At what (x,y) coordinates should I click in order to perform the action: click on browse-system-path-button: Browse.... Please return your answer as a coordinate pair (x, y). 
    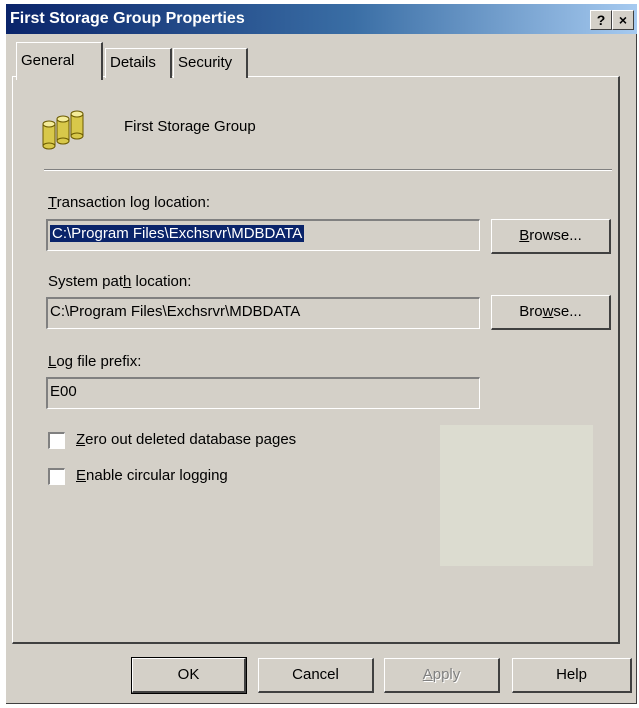
    Looking at the image, I should click on (551, 312).